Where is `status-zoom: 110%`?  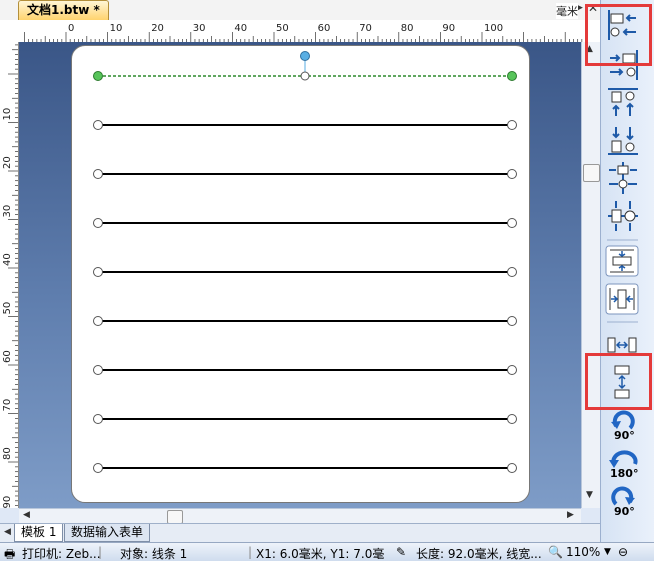
status-zoom: 110% is located at coordinates (583, 552).